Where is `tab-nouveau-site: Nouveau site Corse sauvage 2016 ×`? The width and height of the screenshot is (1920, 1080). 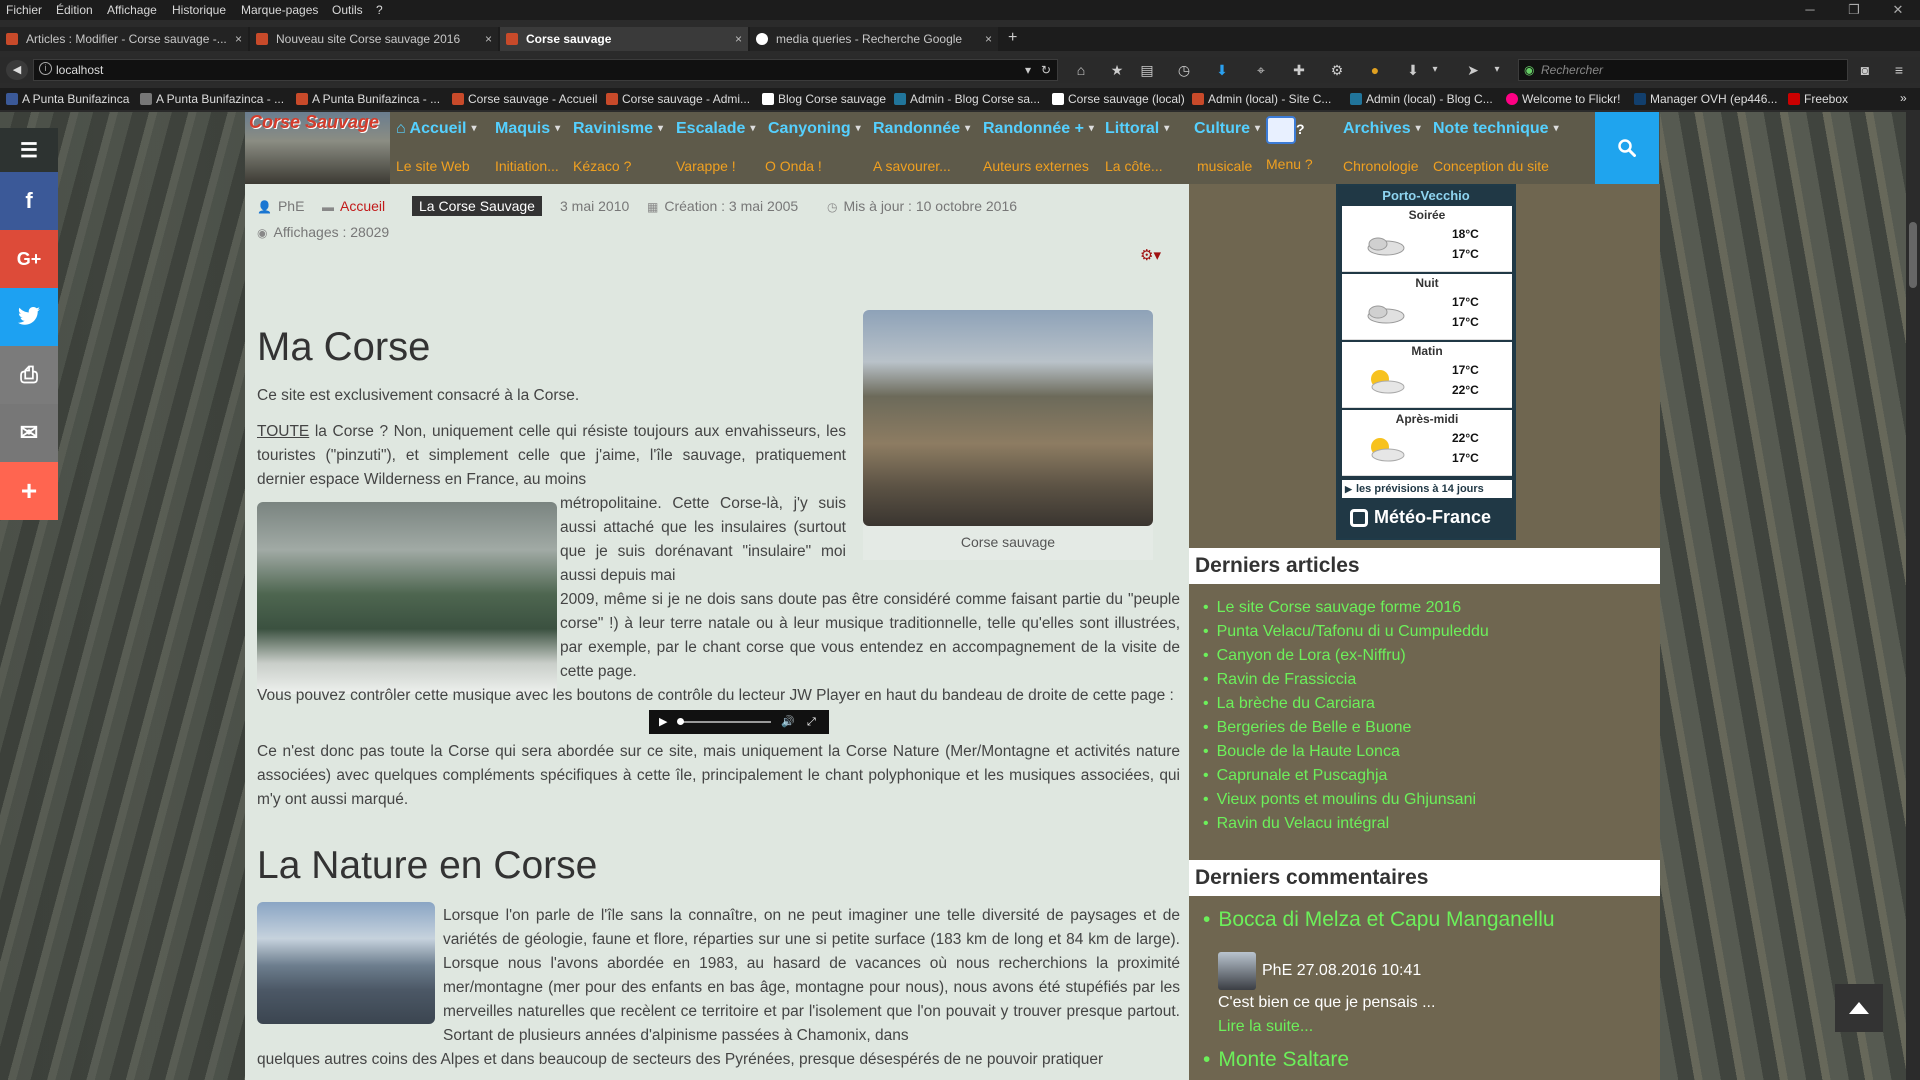
tab-nouveau-site: Nouveau site Corse sauvage 2016 × is located at coordinates (374, 39).